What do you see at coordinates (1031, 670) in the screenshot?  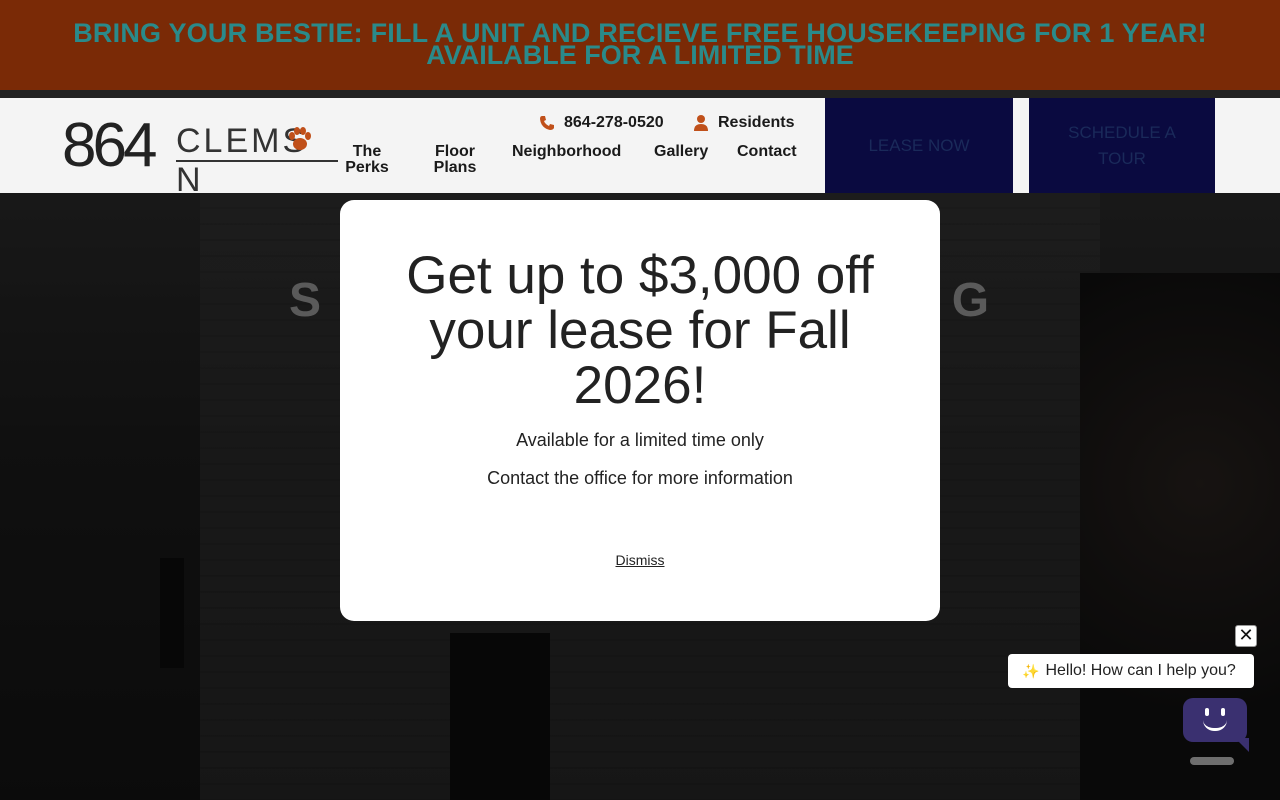 I see `sparkle-icon: ✨` at bounding box center [1031, 670].